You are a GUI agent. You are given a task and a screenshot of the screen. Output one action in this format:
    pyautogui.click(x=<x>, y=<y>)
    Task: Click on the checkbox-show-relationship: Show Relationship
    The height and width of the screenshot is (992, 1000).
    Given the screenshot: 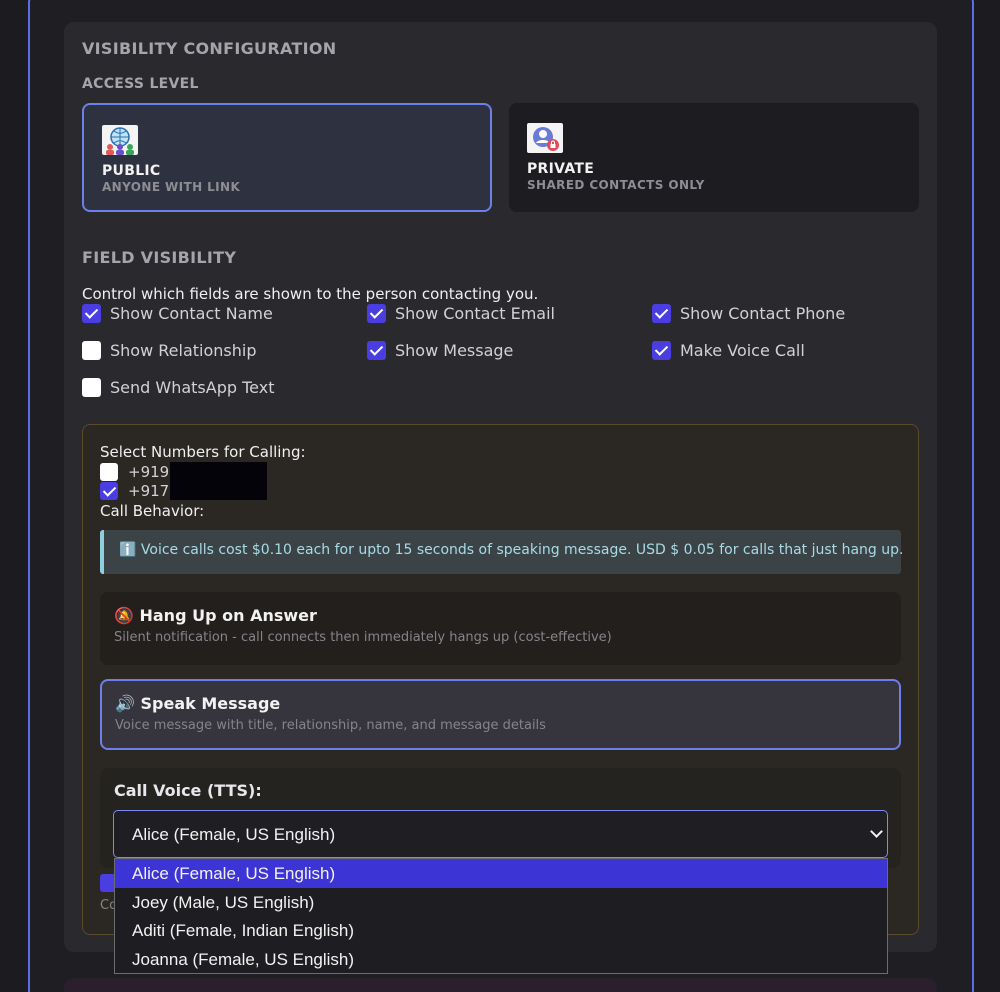 What is the action you would take?
    pyautogui.click(x=169, y=350)
    